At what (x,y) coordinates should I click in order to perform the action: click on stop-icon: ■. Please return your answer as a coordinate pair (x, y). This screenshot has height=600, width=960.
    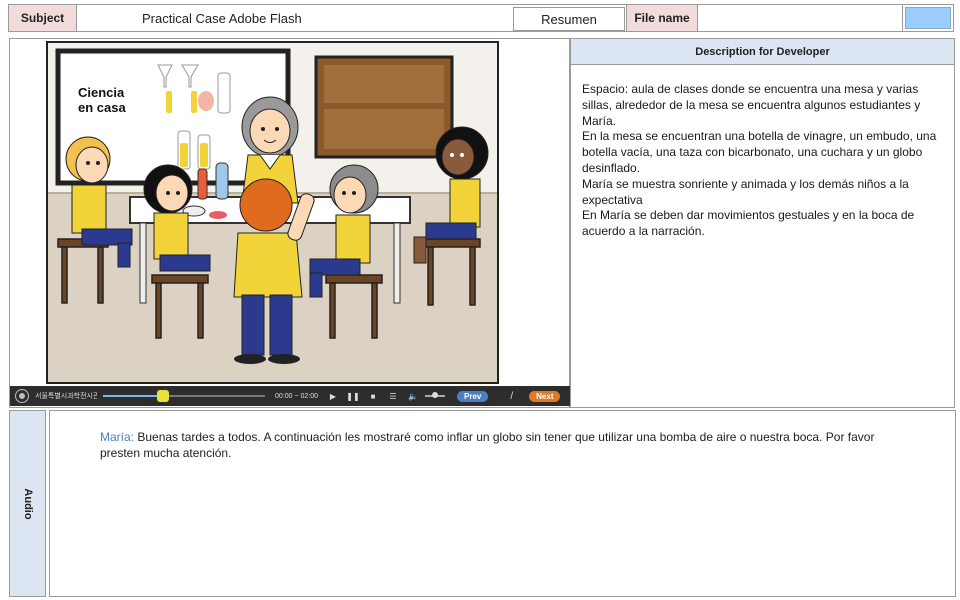
    Looking at the image, I should click on (373, 396).